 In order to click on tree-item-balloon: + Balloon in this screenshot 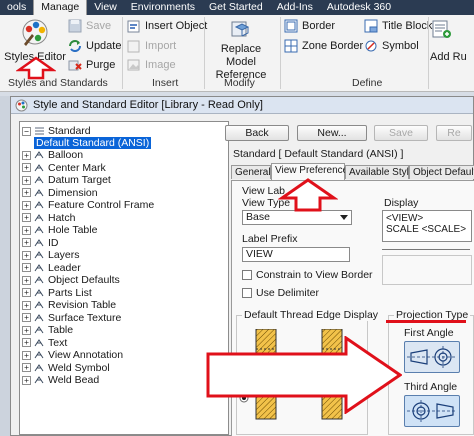, I will do `click(52, 155)`.